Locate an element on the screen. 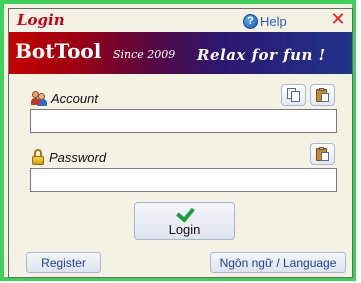 The height and width of the screenshot is (283, 361). copy-icon is located at coordinates (293, 95).